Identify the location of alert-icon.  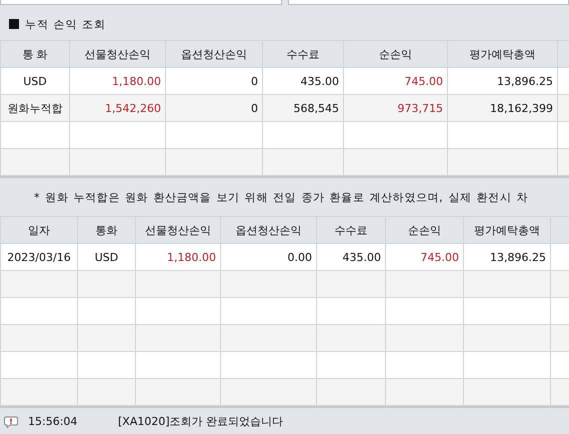
(11, 422).